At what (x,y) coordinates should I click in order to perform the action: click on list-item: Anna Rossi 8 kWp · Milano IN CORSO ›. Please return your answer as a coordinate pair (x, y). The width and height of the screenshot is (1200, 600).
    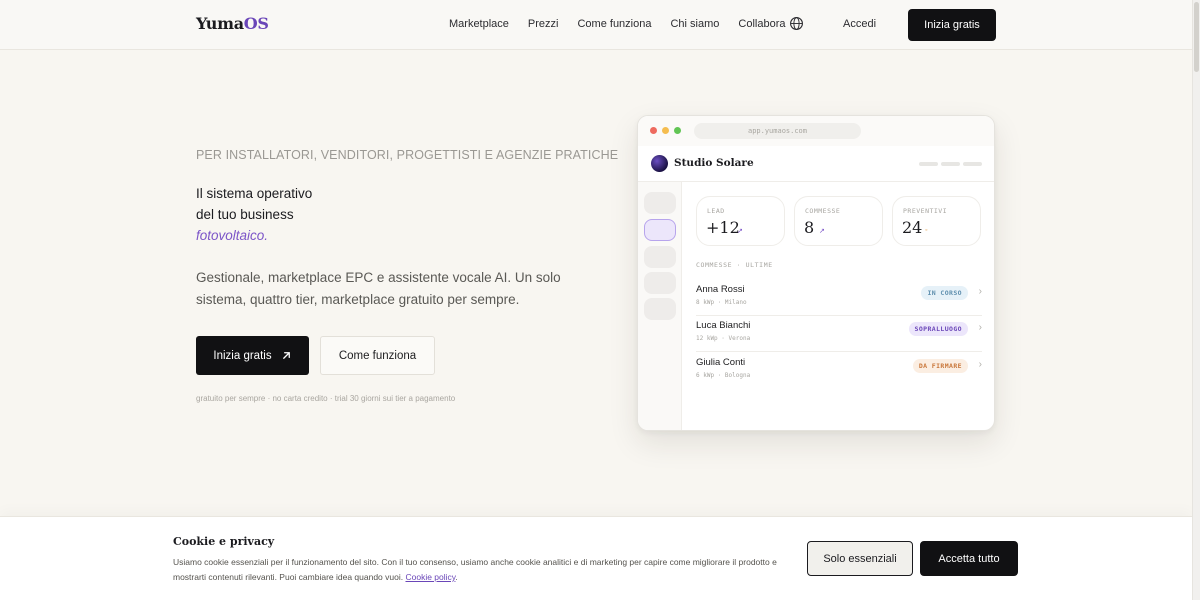
    Looking at the image, I should click on (839, 298).